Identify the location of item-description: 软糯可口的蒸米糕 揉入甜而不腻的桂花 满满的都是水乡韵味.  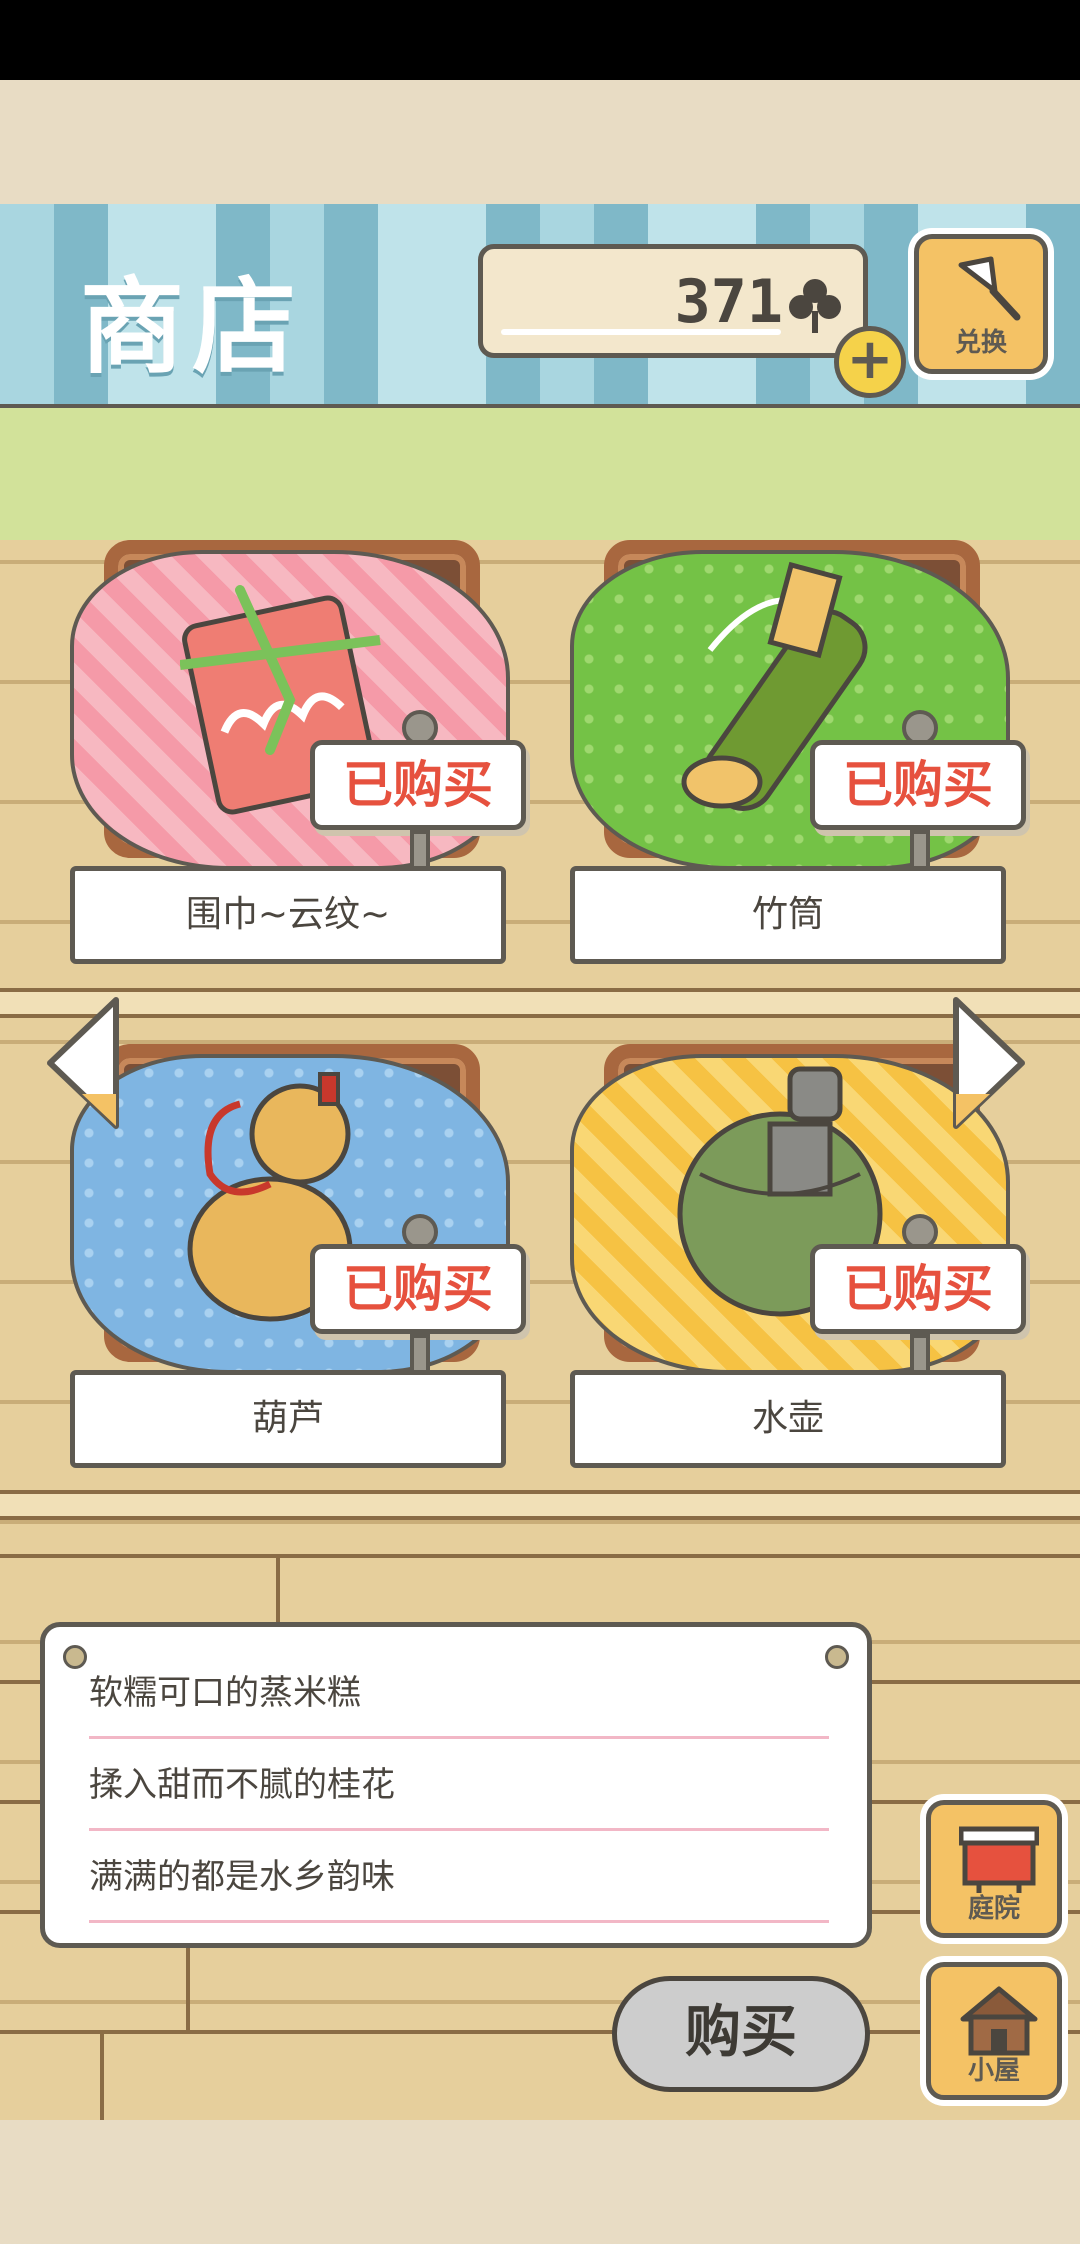
(456, 1785).